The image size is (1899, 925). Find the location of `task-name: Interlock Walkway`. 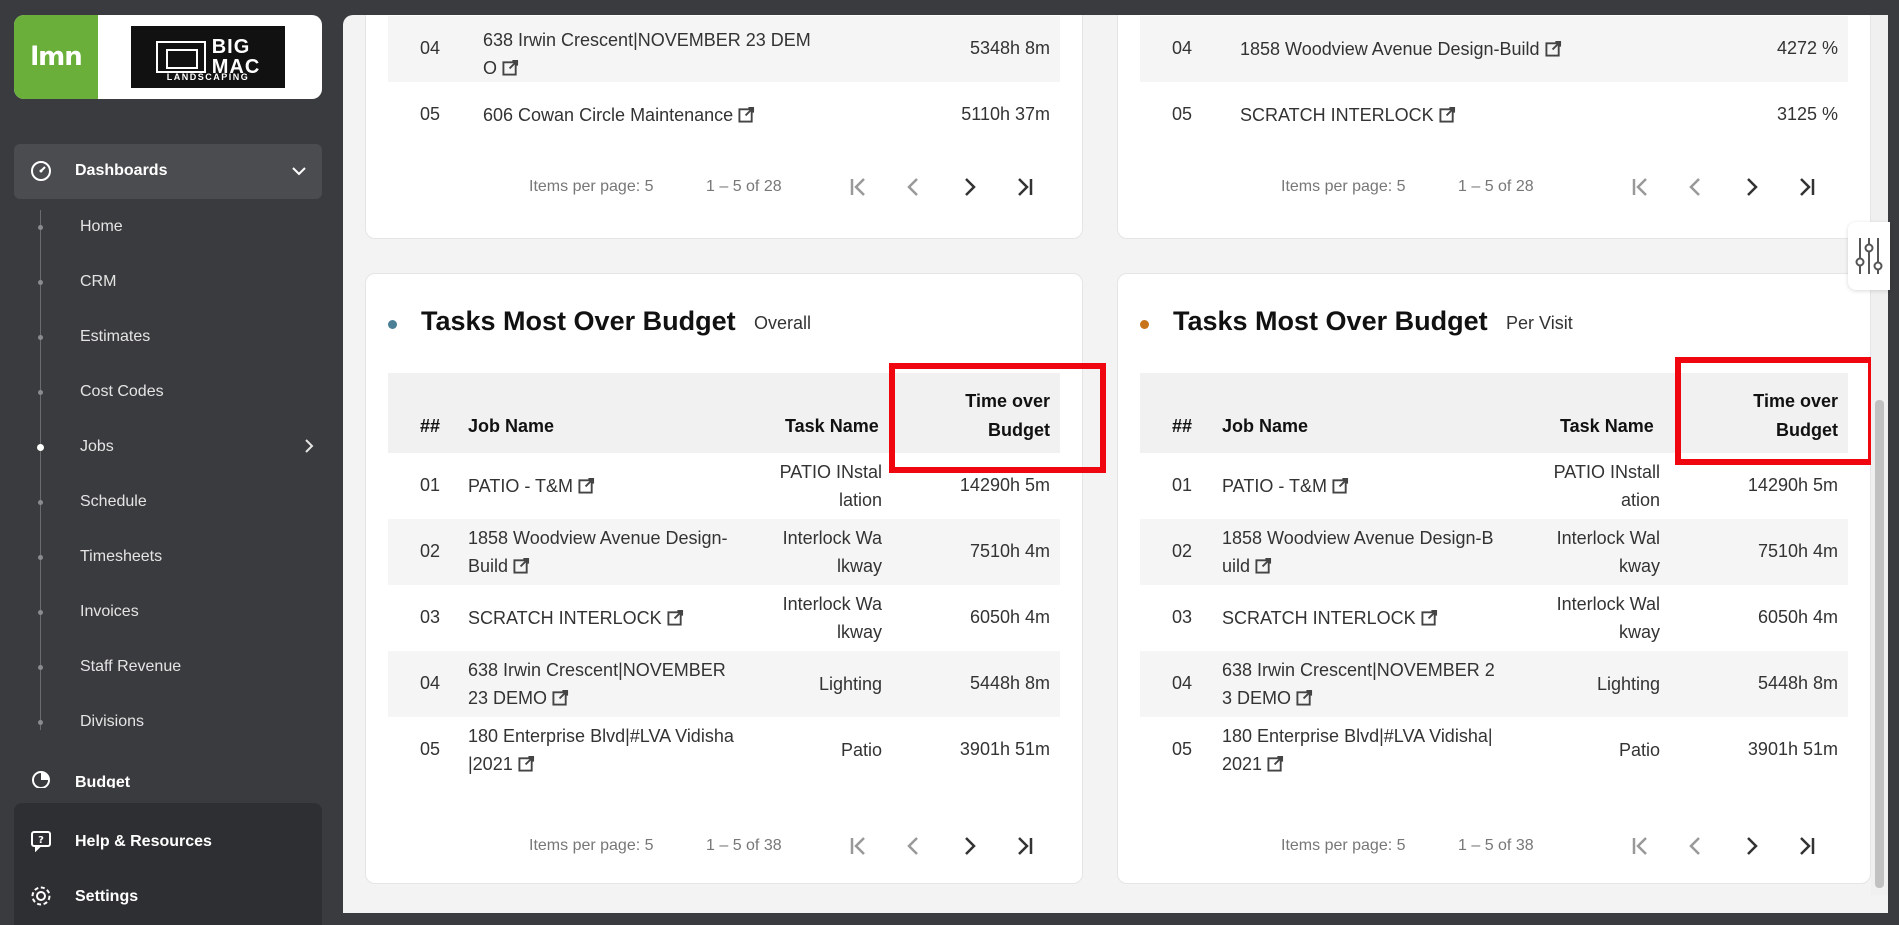

task-name: Interlock Walkway is located at coordinates (832, 552).